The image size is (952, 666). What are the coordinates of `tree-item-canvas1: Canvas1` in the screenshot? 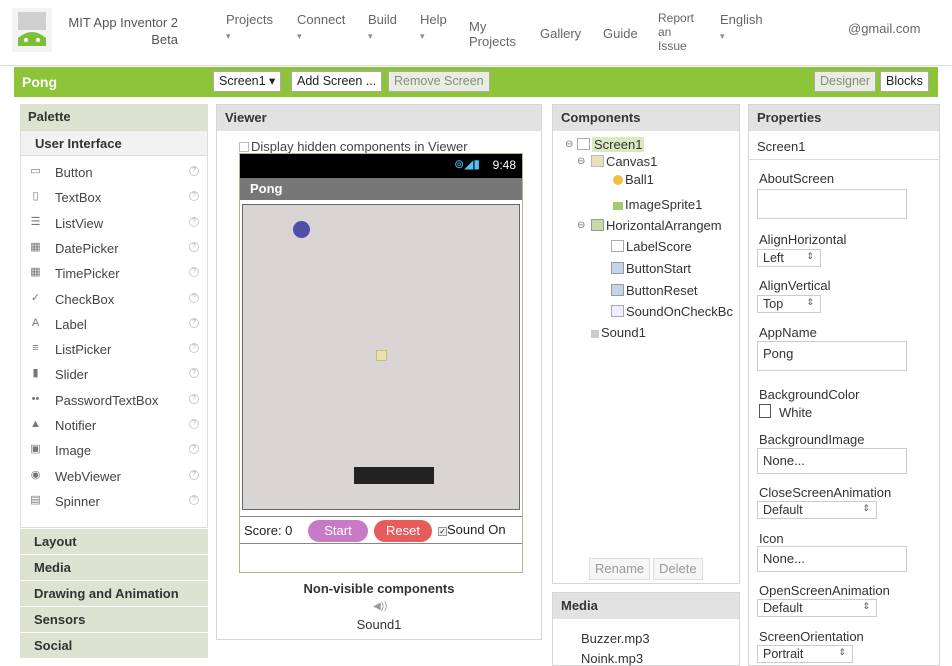 It's located at (624, 161).